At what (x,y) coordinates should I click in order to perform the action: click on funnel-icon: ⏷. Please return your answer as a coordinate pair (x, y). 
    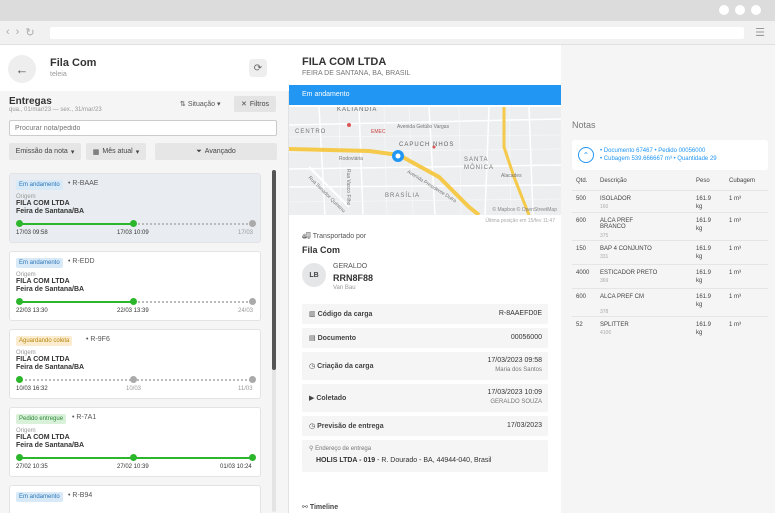
    Looking at the image, I should click on (199, 151).